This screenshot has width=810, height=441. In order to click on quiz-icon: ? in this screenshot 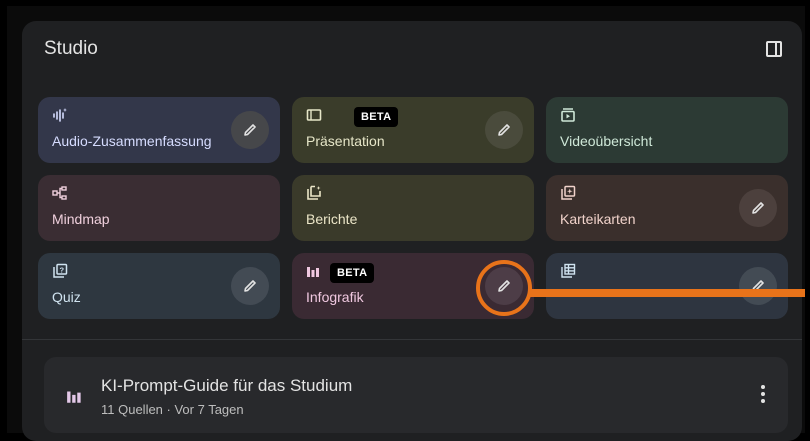, I will do `click(60, 271)`.